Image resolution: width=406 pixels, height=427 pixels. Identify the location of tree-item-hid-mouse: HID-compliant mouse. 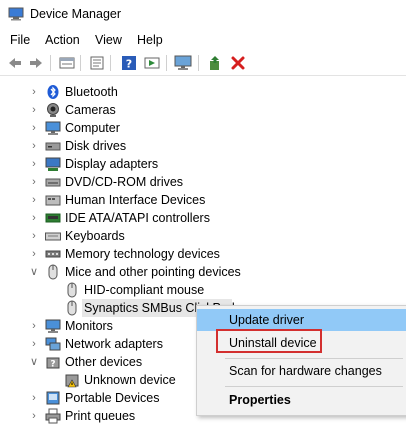
(203, 290).